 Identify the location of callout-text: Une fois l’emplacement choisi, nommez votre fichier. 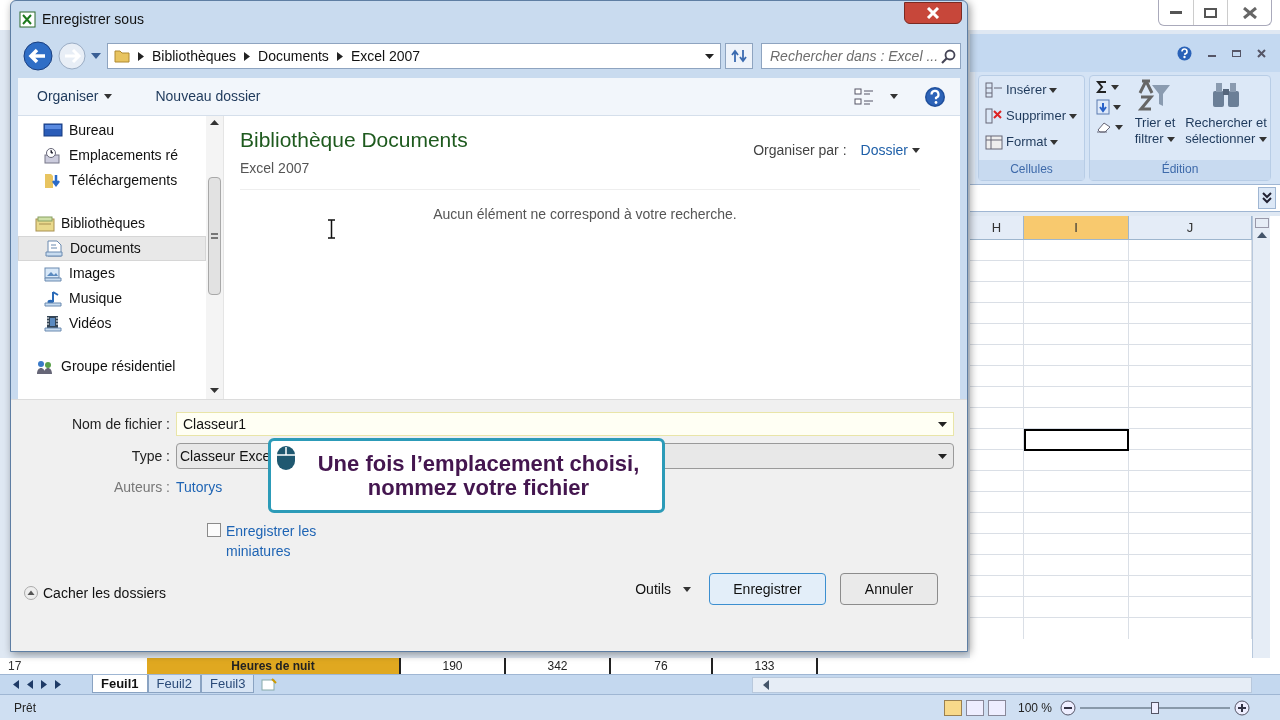
(478, 475).